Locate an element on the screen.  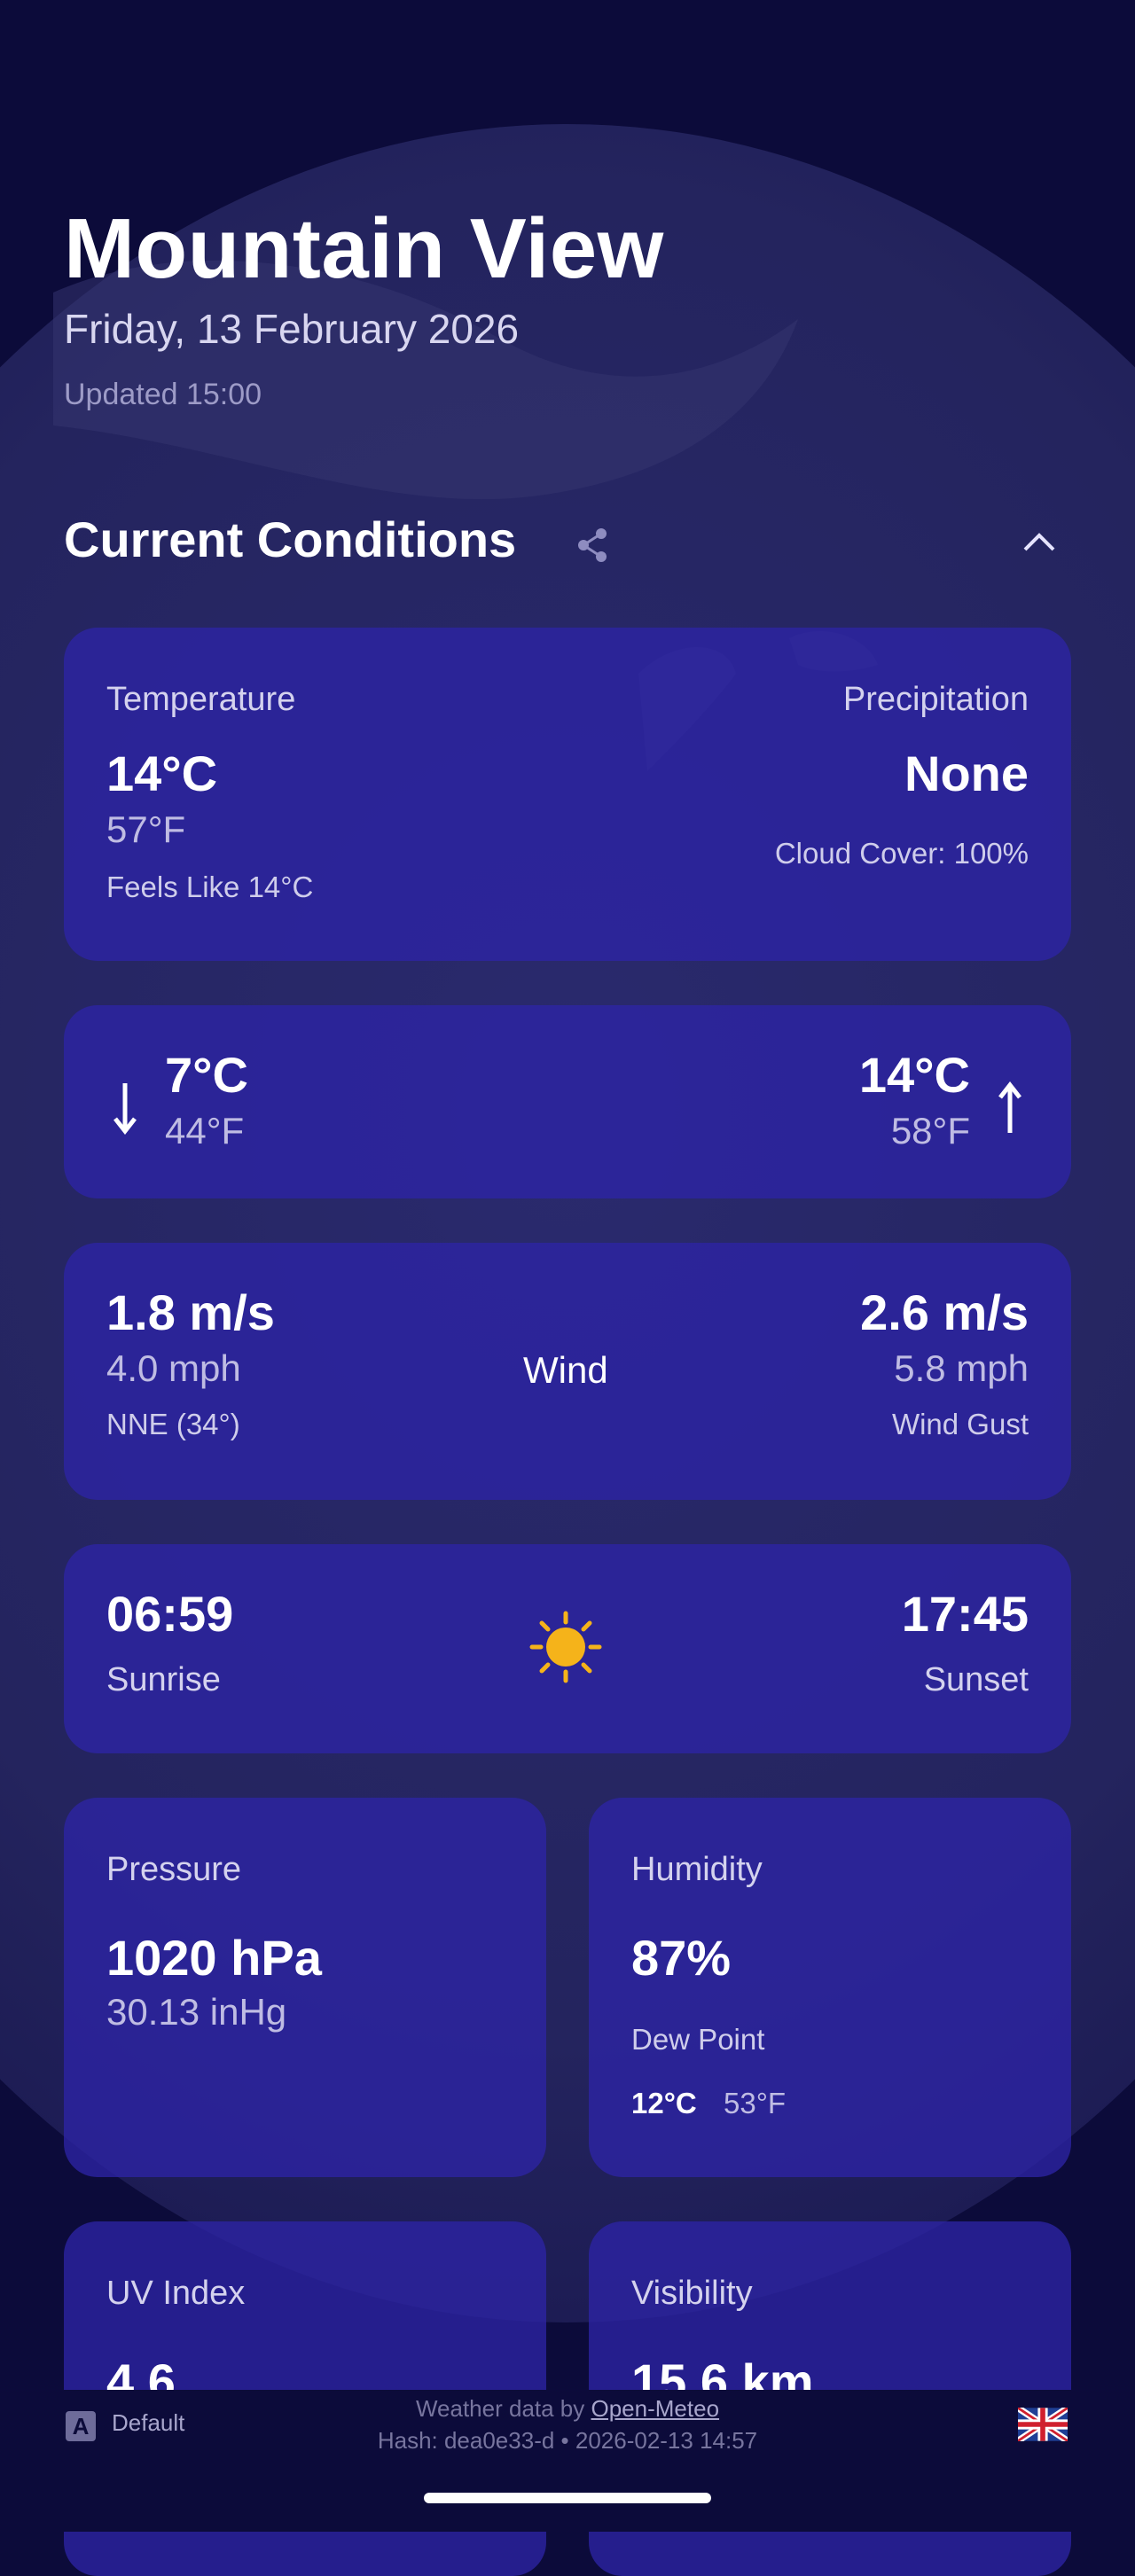
precipitation-value: None is located at coordinates (967, 773).